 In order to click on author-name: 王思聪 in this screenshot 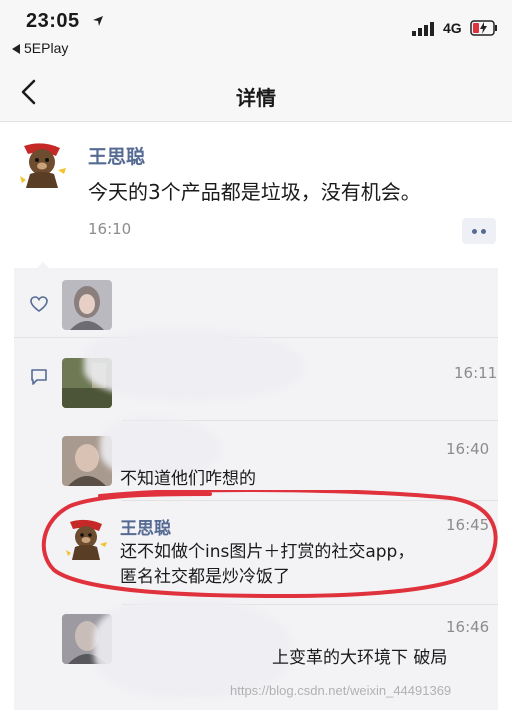, I will do `click(116, 155)`.